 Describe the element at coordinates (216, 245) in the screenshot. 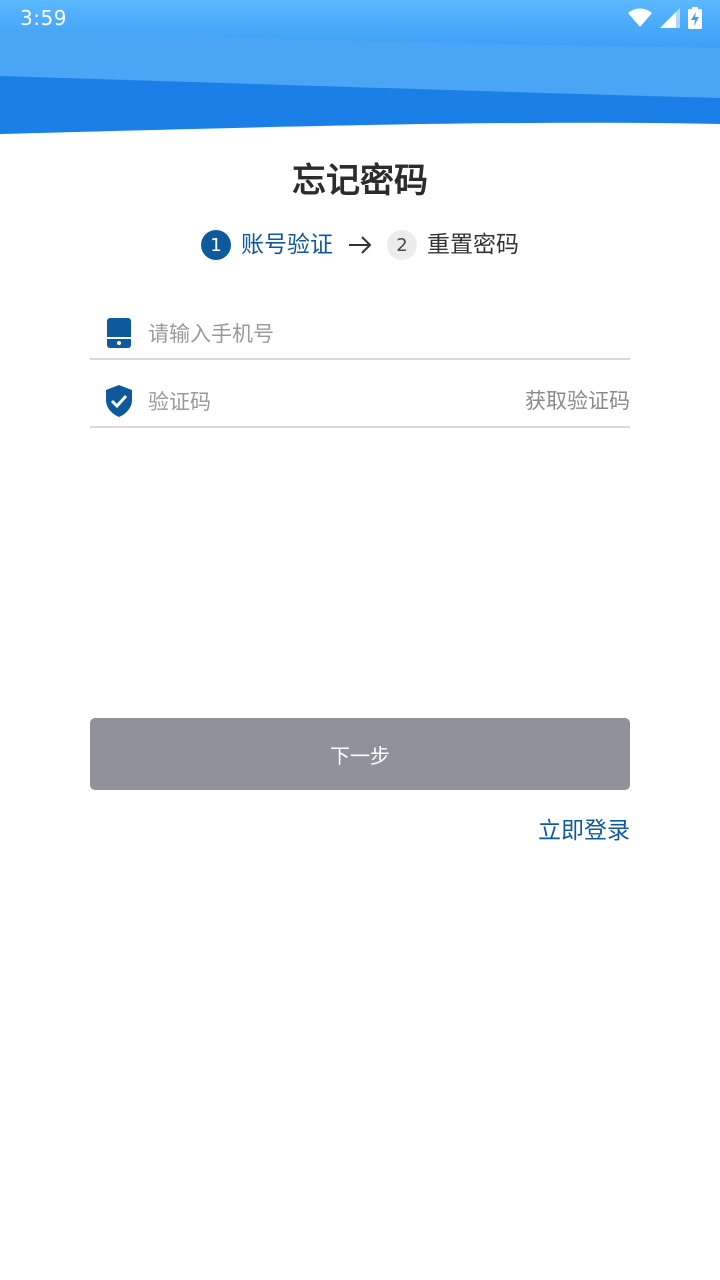

I see `step-number-1: 1` at that location.